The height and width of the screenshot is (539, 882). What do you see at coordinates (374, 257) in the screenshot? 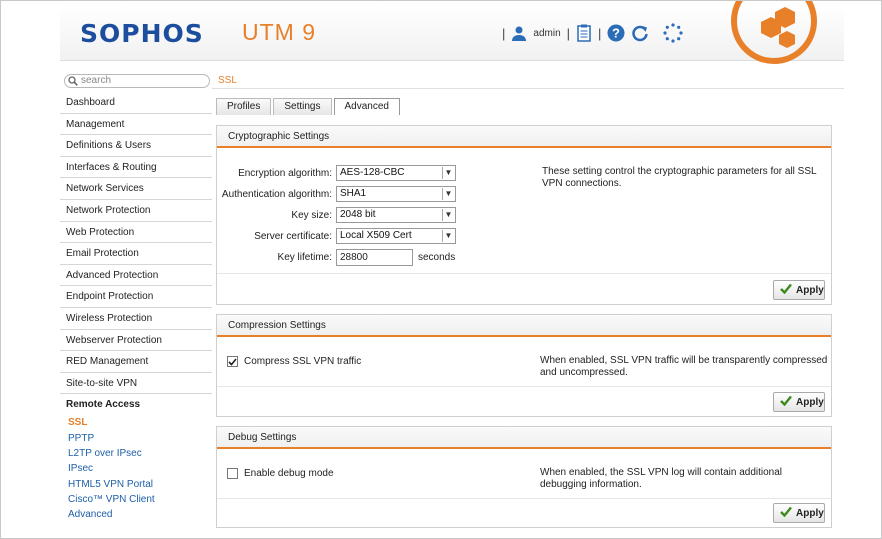
I see `key-lifetime-input: 28800` at bounding box center [374, 257].